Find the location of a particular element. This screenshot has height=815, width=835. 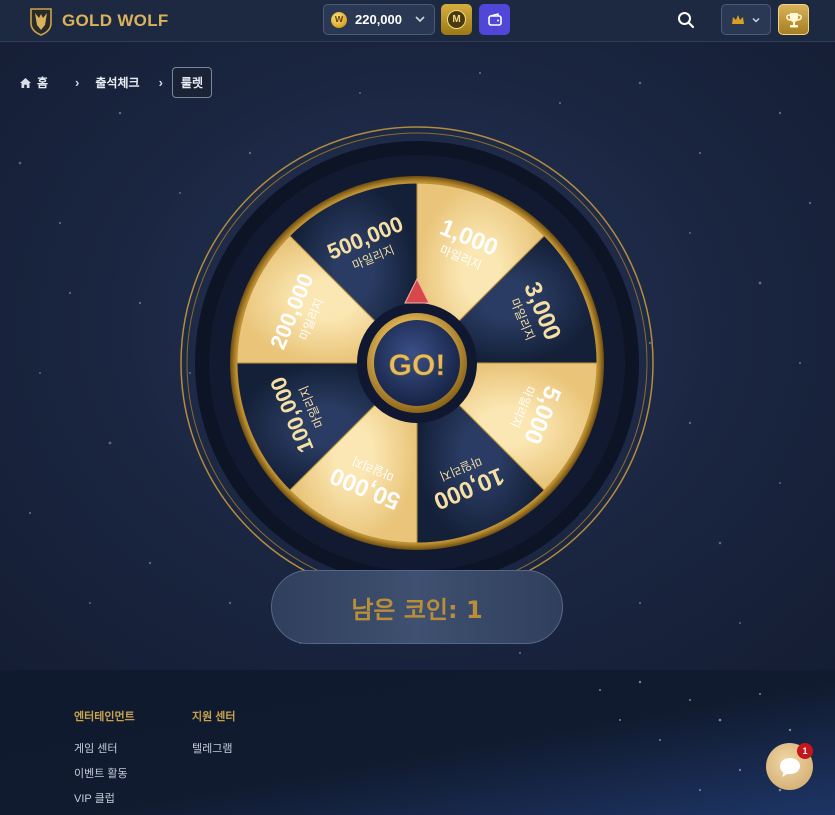

breadcrumb-attendance: 출석체크 is located at coordinates (117, 82).